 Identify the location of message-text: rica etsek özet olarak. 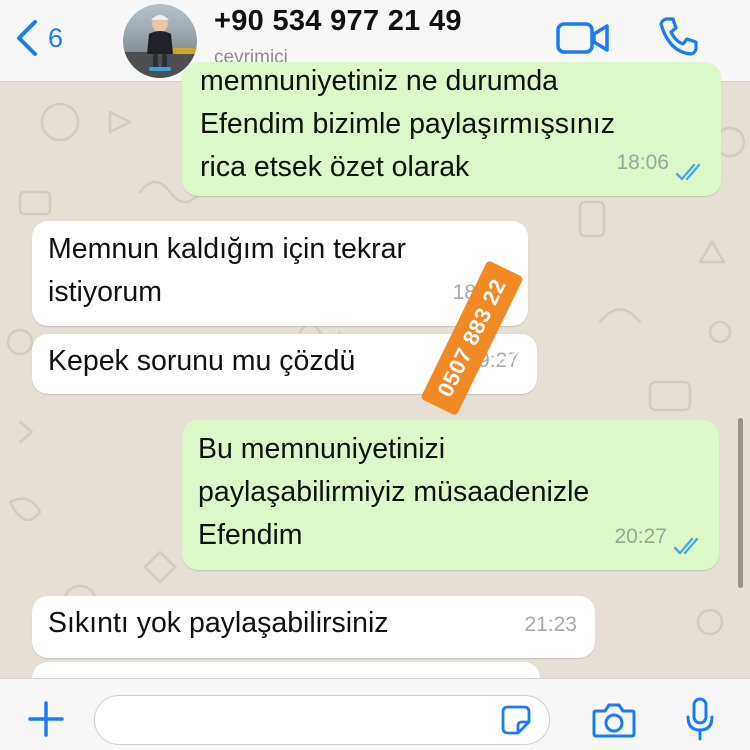
(335, 167).